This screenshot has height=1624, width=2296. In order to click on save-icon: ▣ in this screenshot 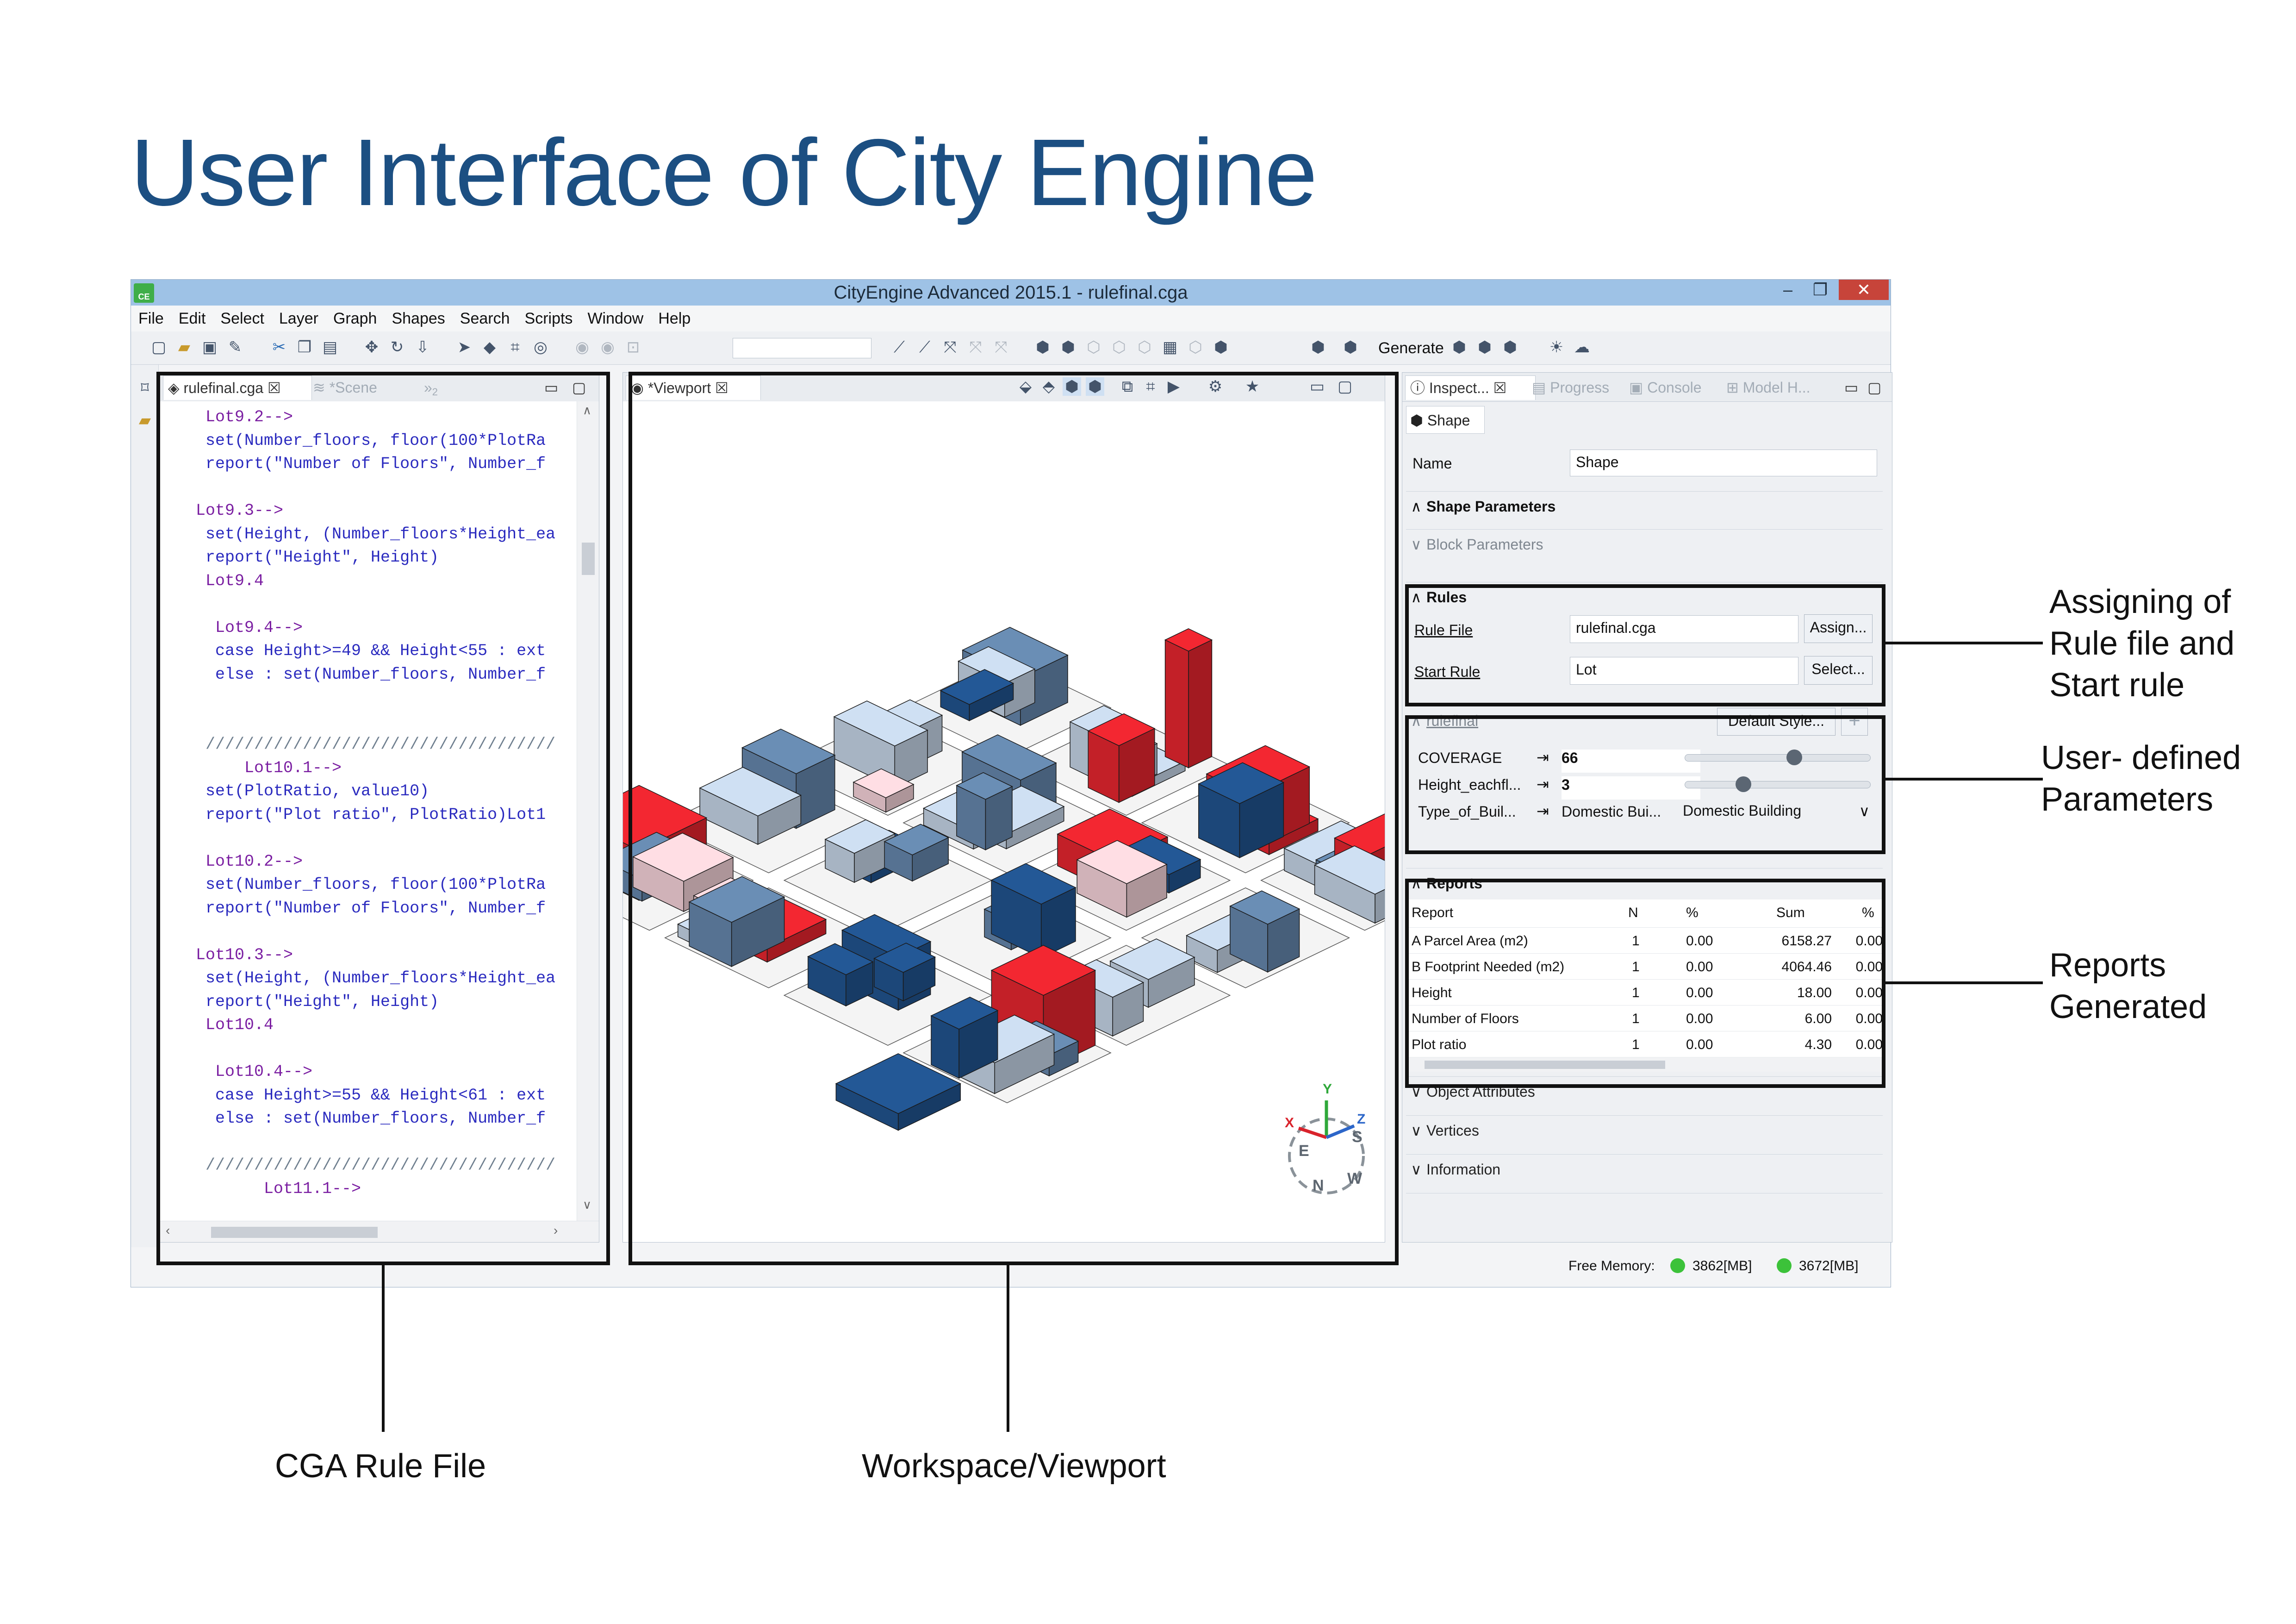, I will do `click(209, 347)`.